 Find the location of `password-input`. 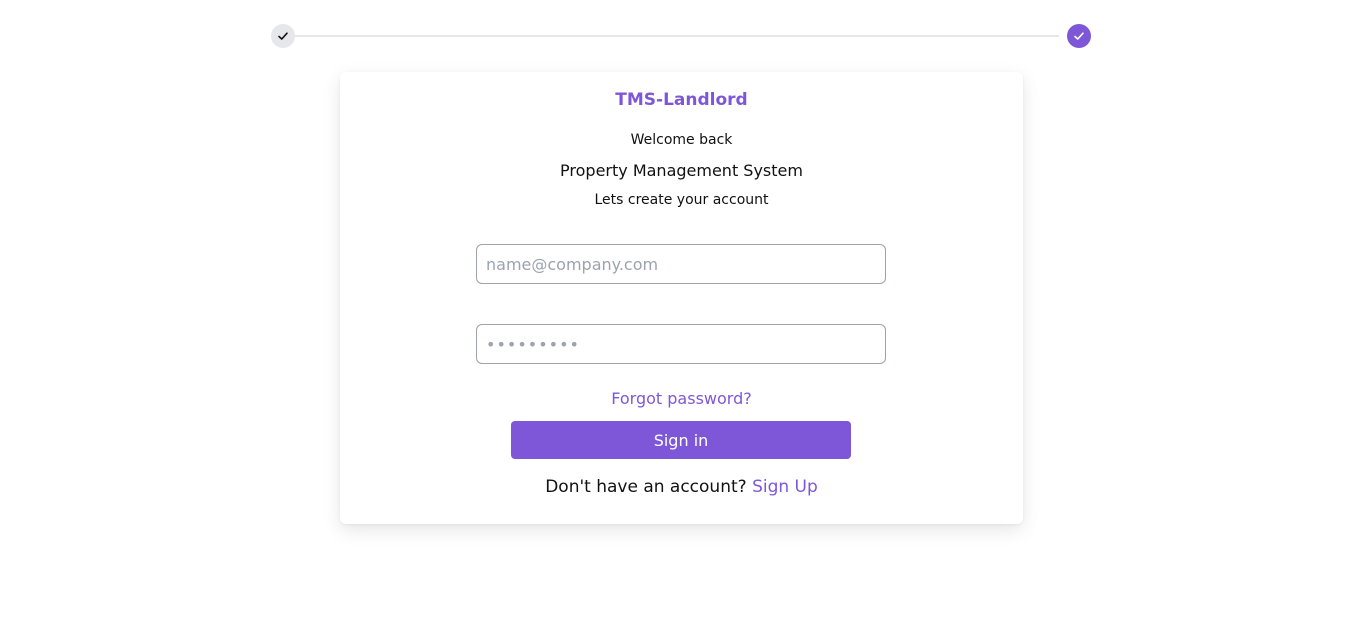

password-input is located at coordinates (681, 344).